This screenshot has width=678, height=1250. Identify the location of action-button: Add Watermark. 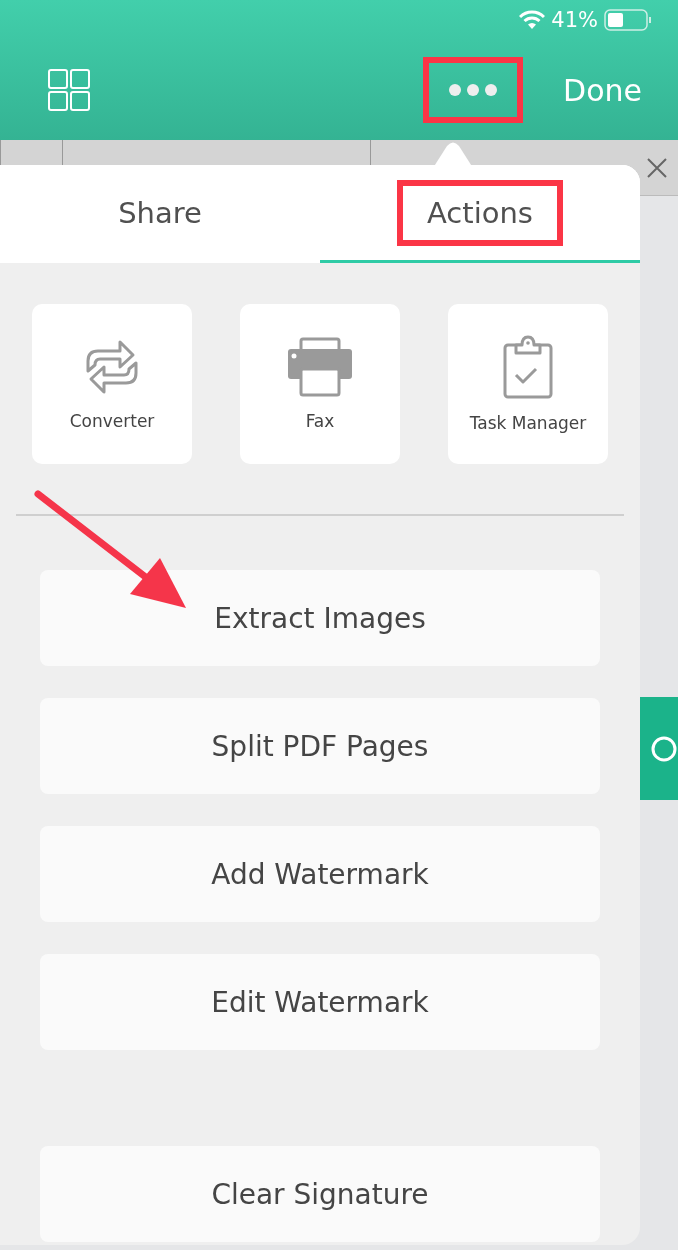
(320, 874).